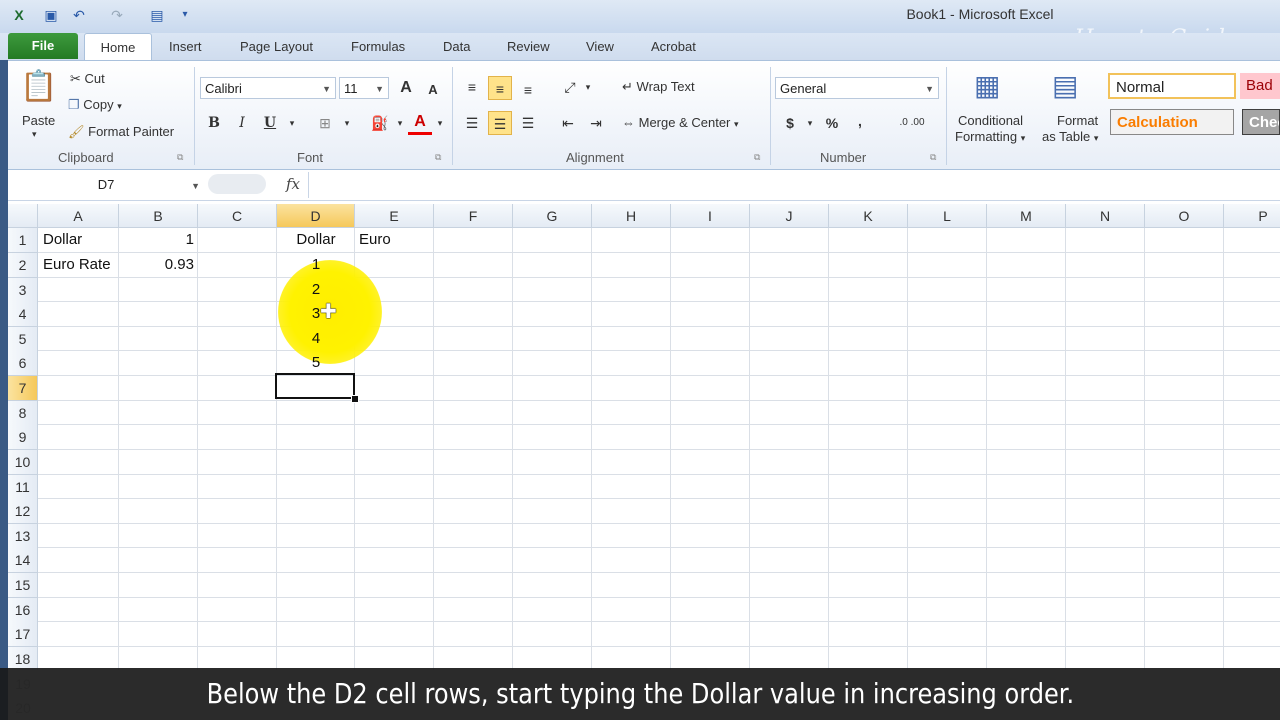 Image resolution: width=1280 pixels, height=720 pixels. Describe the element at coordinates (316, 216) in the screenshot. I see `column-header-d: D` at that location.